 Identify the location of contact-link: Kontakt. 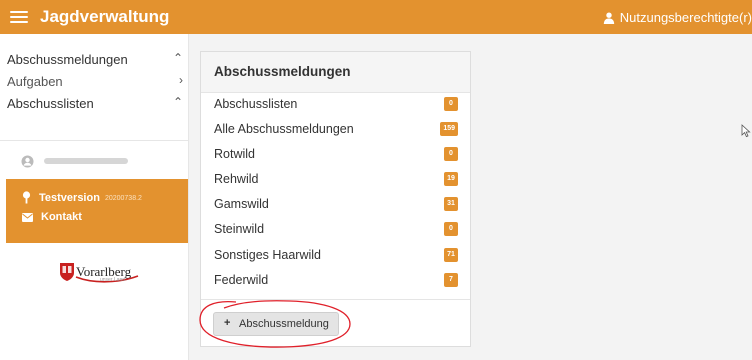
(52, 217).